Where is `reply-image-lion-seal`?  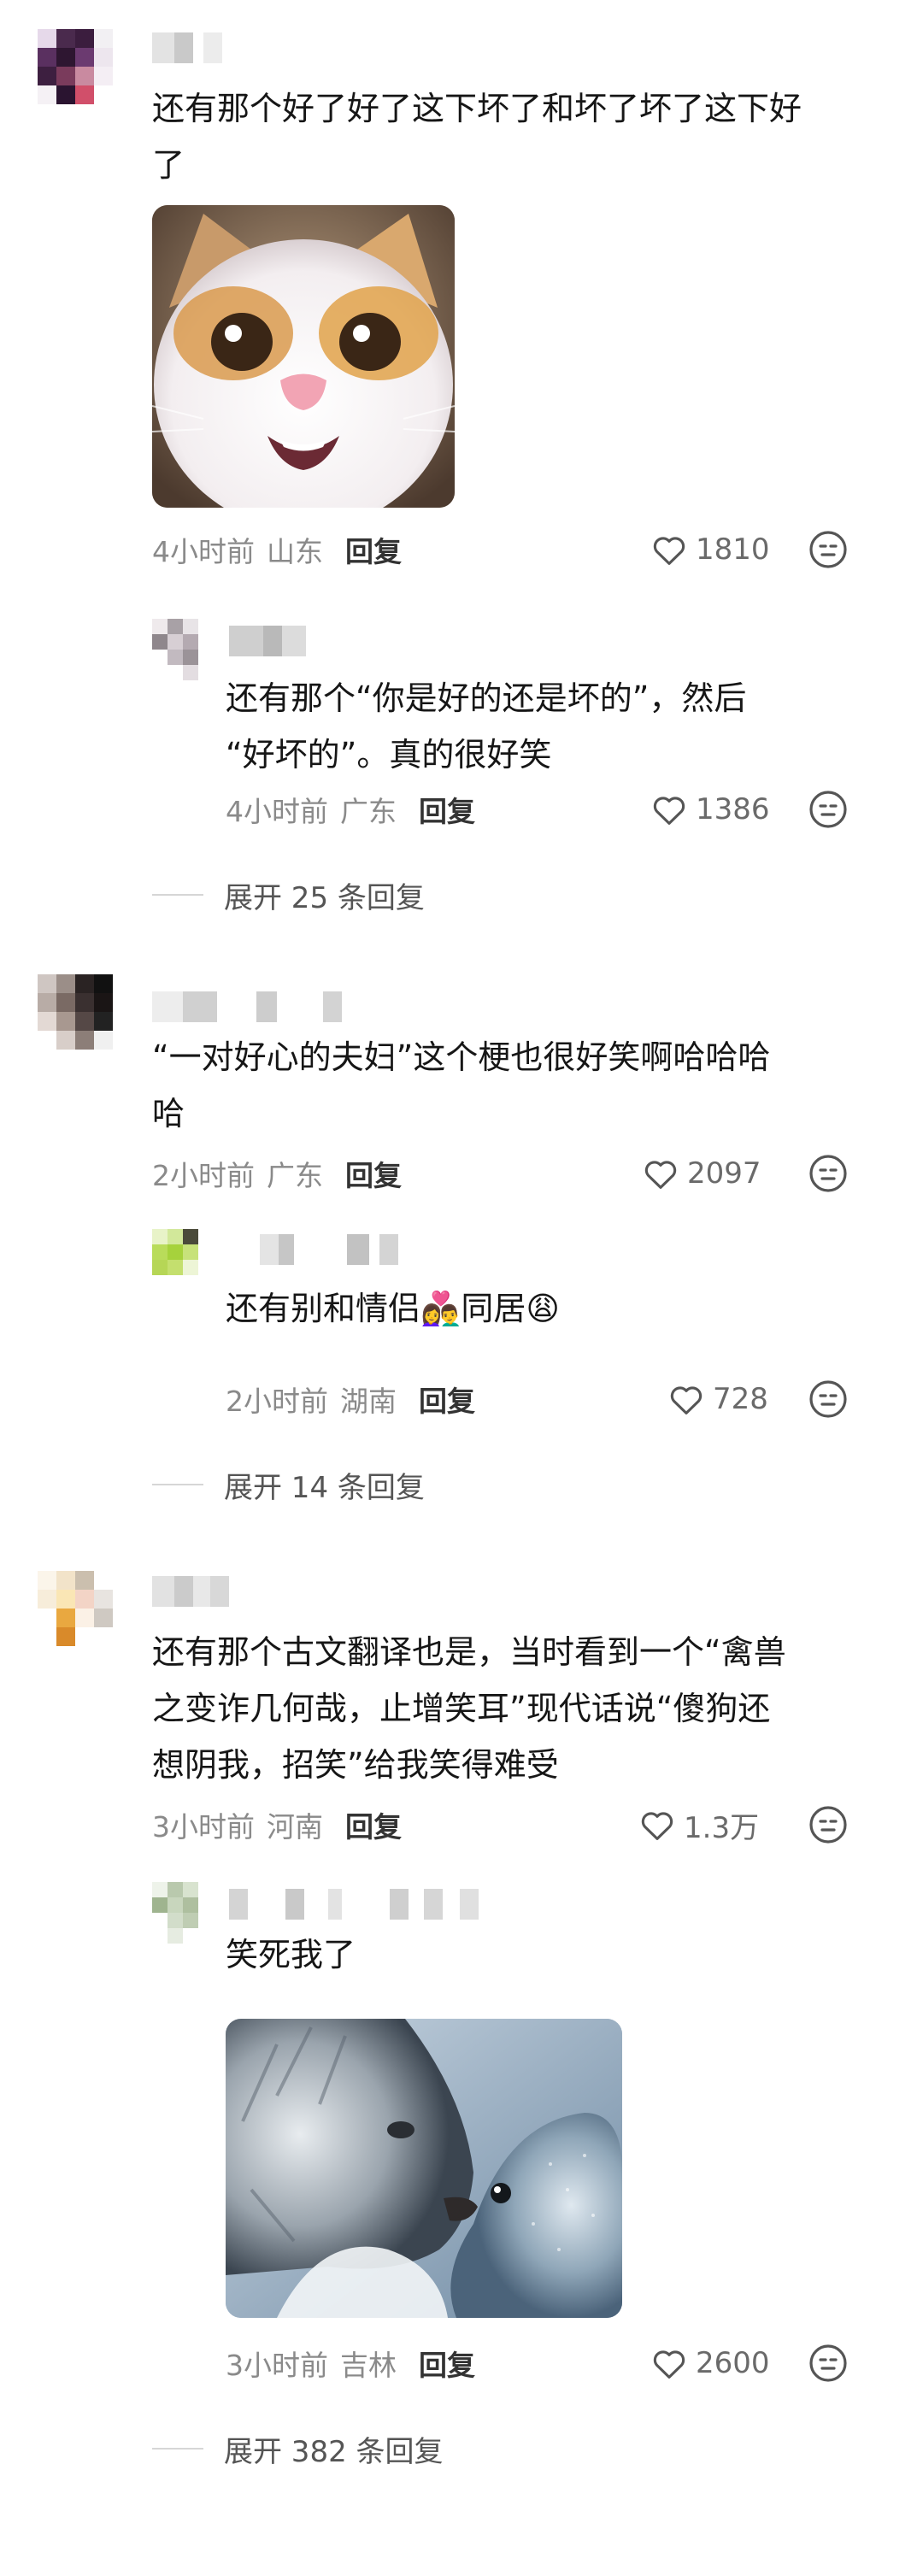
reply-image-lion-seal is located at coordinates (424, 2168).